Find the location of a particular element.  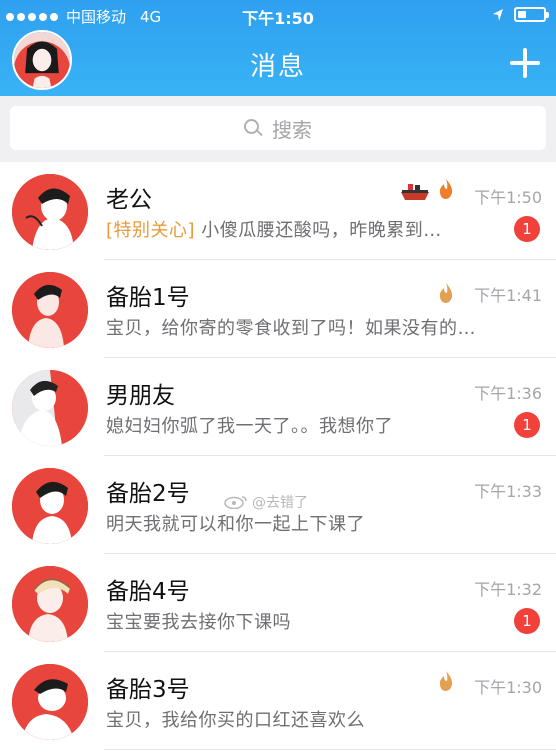

watermark-text: @去错了 is located at coordinates (280, 503).